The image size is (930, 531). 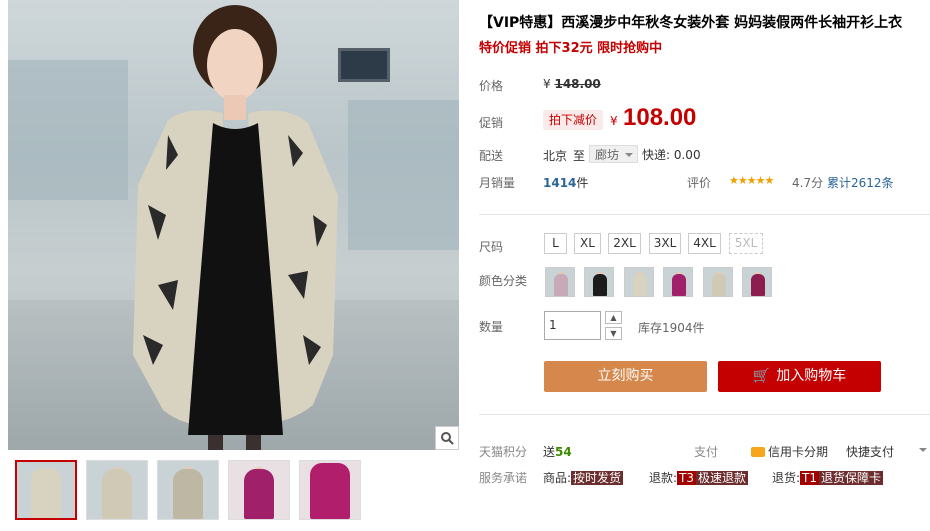 I want to click on arrow-up-icon: ▲, so click(x=613, y=317).